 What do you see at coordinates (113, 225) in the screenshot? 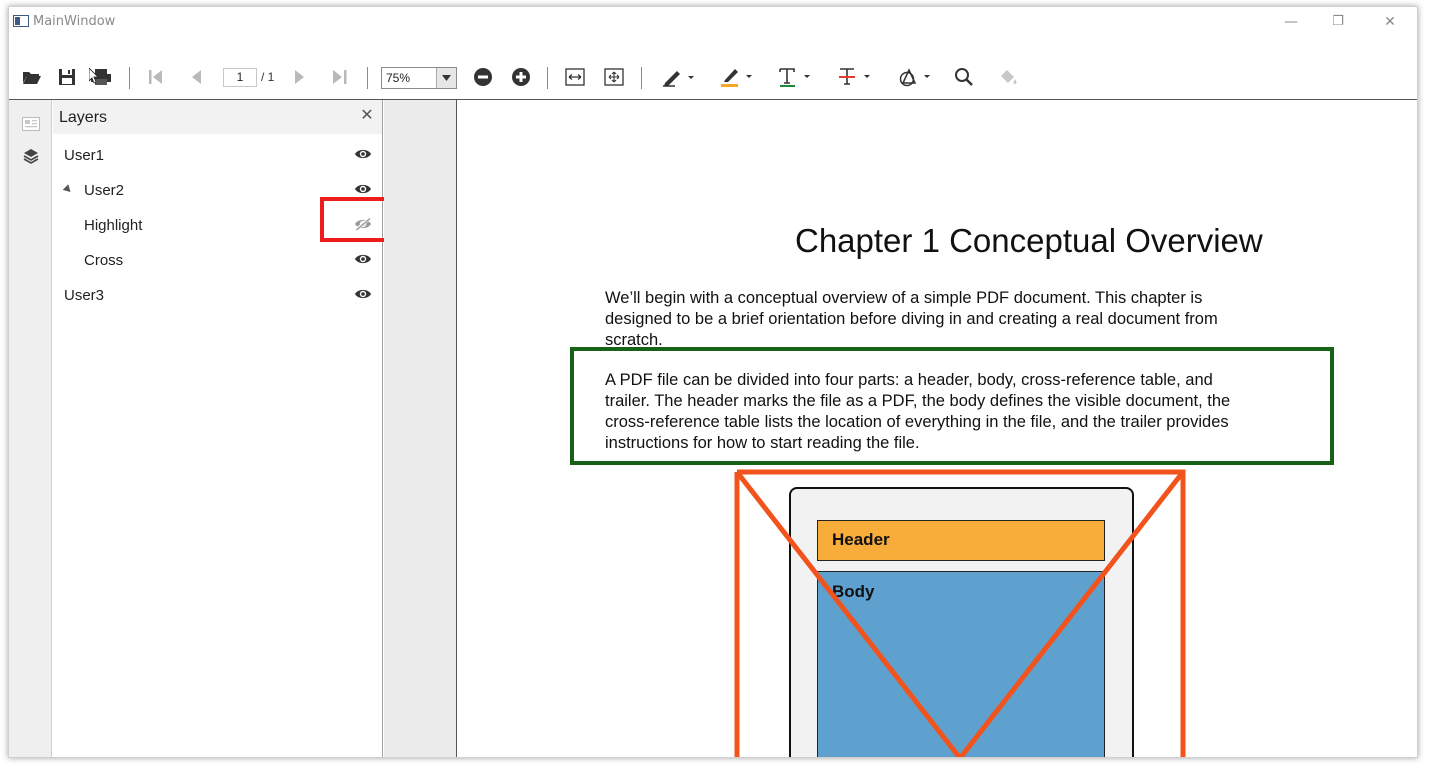
I see `layer-label: Highlight` at bounding box center [113, 225].